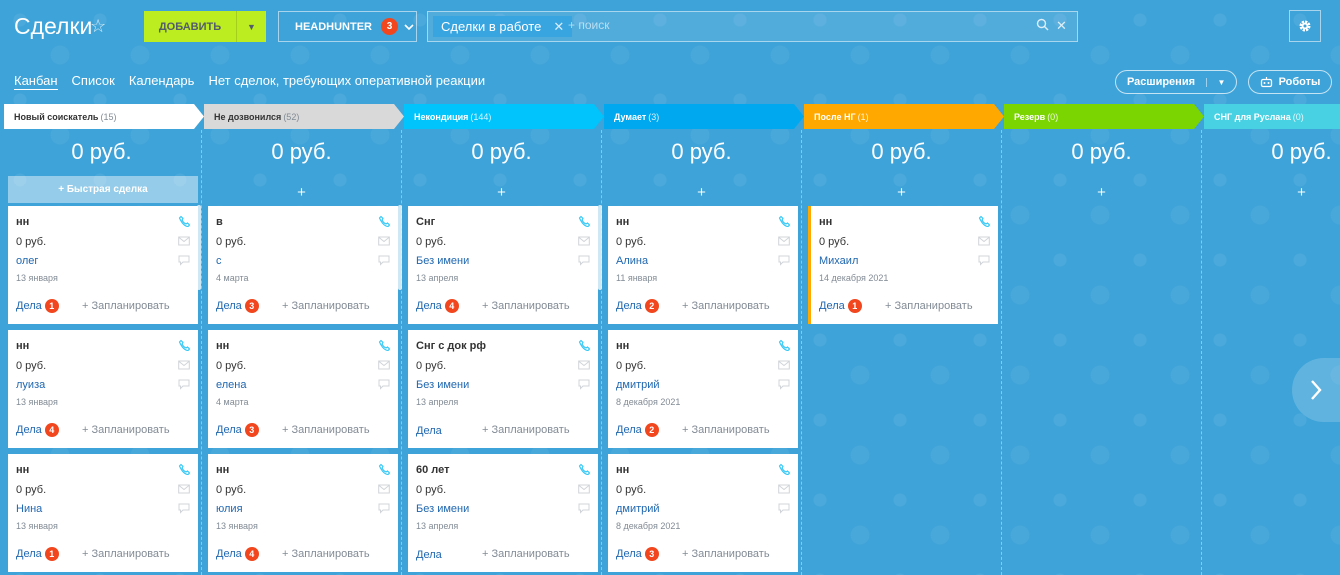 Image resolution: width=1340 pixels, height=575 pixels. What do you see at coordinates (93, 81) in the screenshot?
I see `tab-list: Список` at bounding box center [93, 81].